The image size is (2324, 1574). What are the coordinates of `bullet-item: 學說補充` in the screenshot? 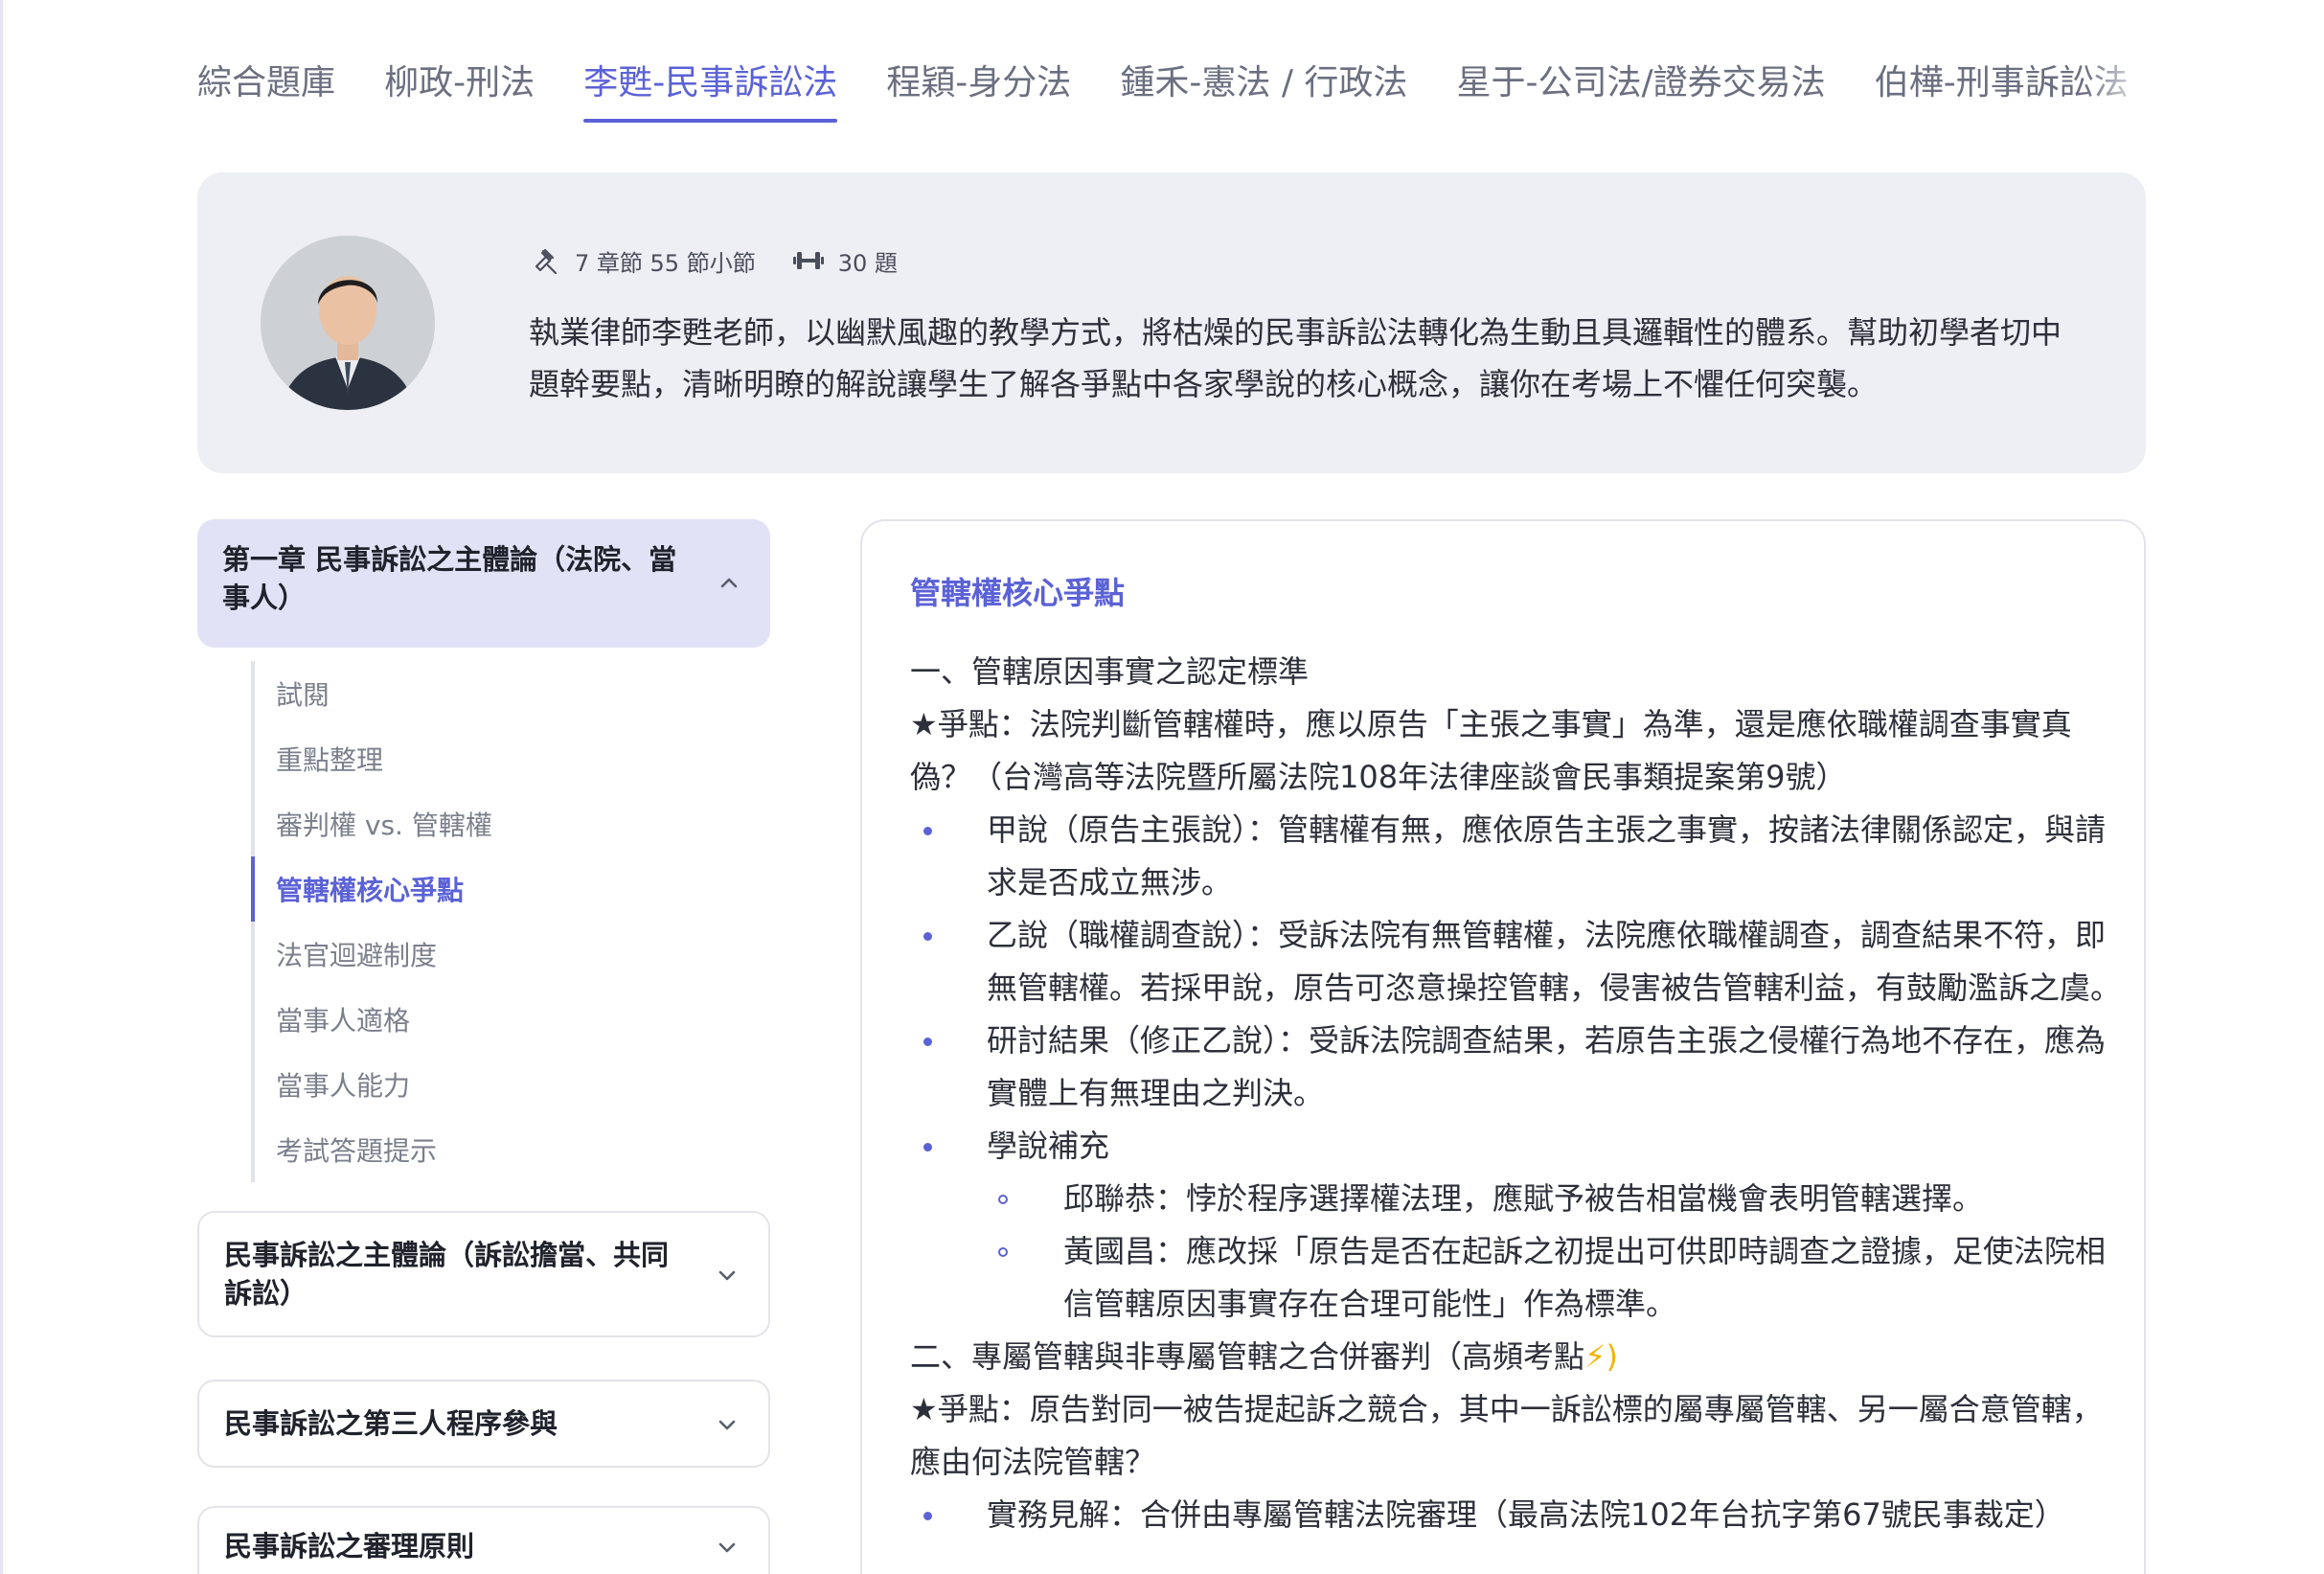 It's located at (1518, 1146).